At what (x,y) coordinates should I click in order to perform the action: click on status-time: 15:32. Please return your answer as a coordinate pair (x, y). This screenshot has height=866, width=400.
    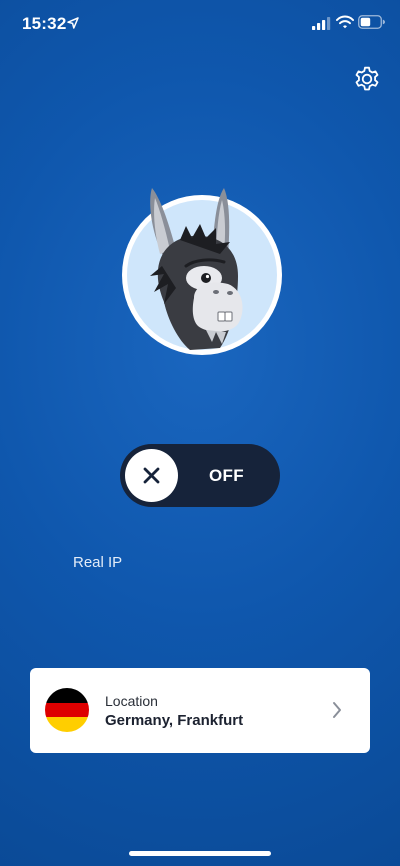
    Looking at the image, I should click on (44, 23).